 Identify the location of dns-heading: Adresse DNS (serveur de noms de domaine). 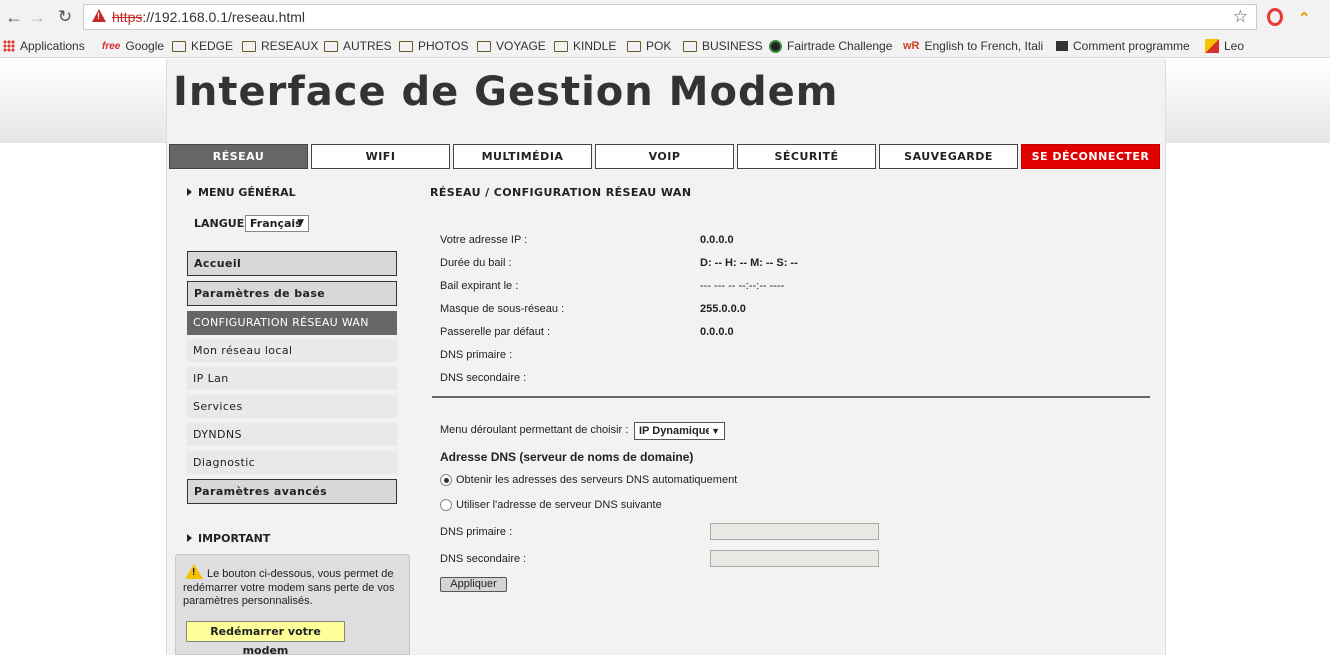
(567, 457).